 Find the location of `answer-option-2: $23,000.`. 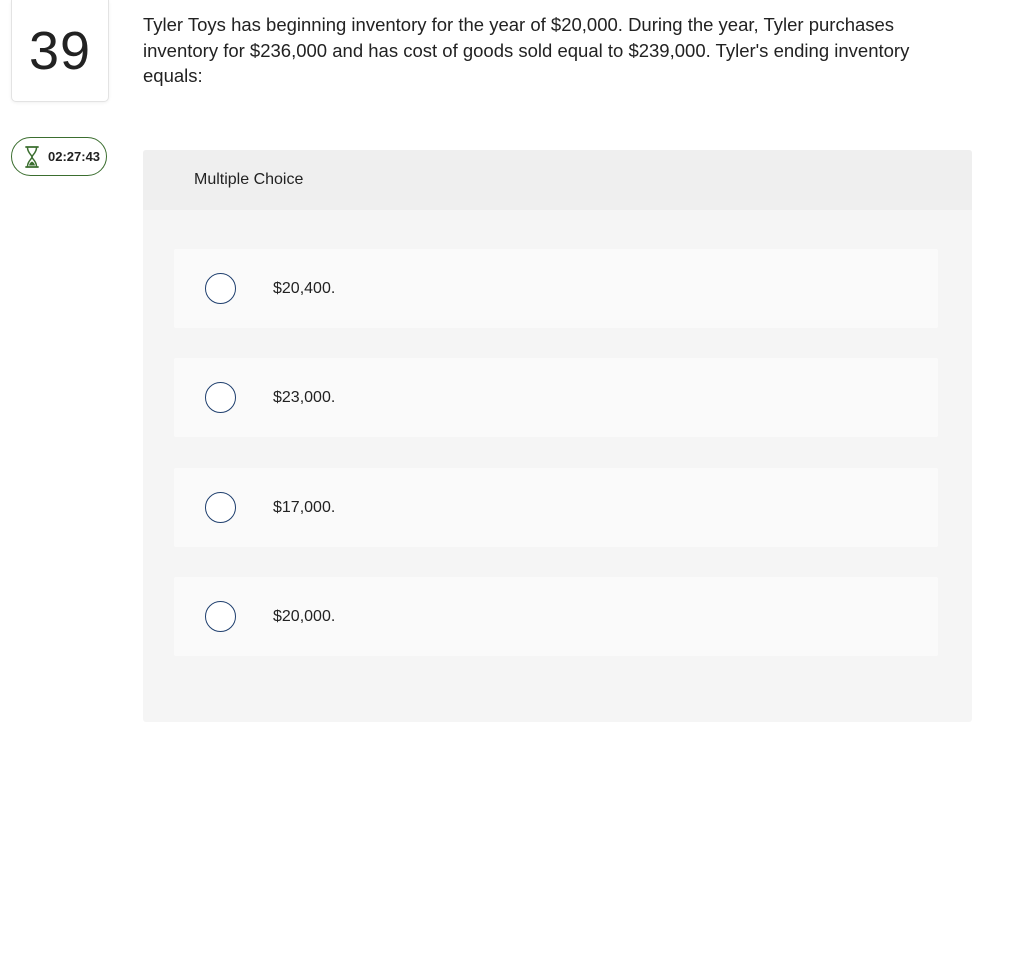

answer-option-2: $23,000. is located at coordinates (556, 397).